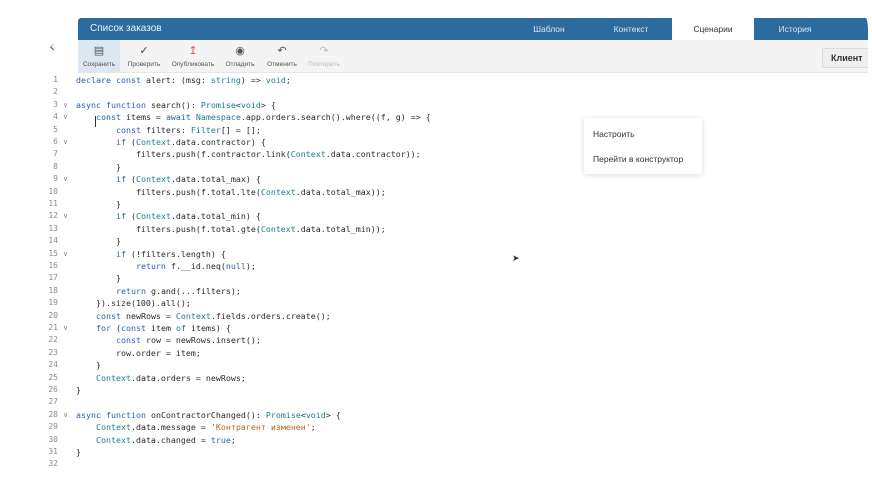 The height and width of the screenshot is (480, 872). What do you see at coordinates (324, 64) in the screenshot?
I see `redo-label: Повторить` at bounding box center [324, 64].